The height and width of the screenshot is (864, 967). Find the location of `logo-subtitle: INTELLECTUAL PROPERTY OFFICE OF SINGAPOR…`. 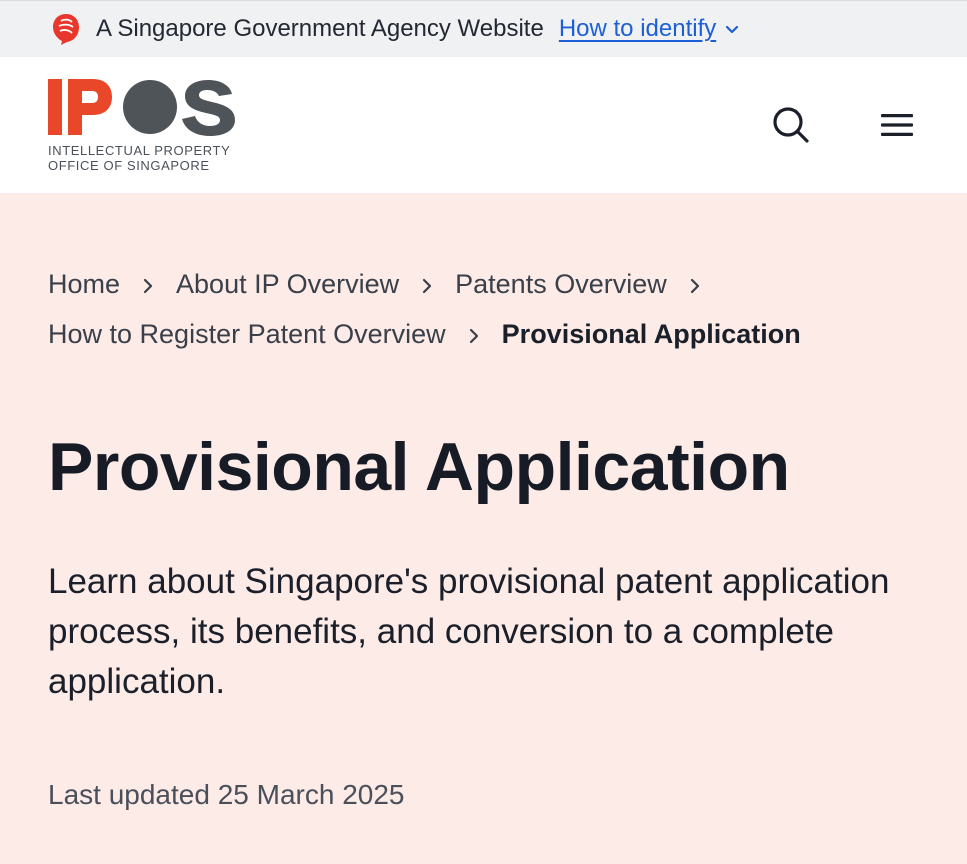

logo-subtitle: INTELLECTUAL PROPERTY OFFICE OF SINGAPOR… is located at coordinates (142, 158).